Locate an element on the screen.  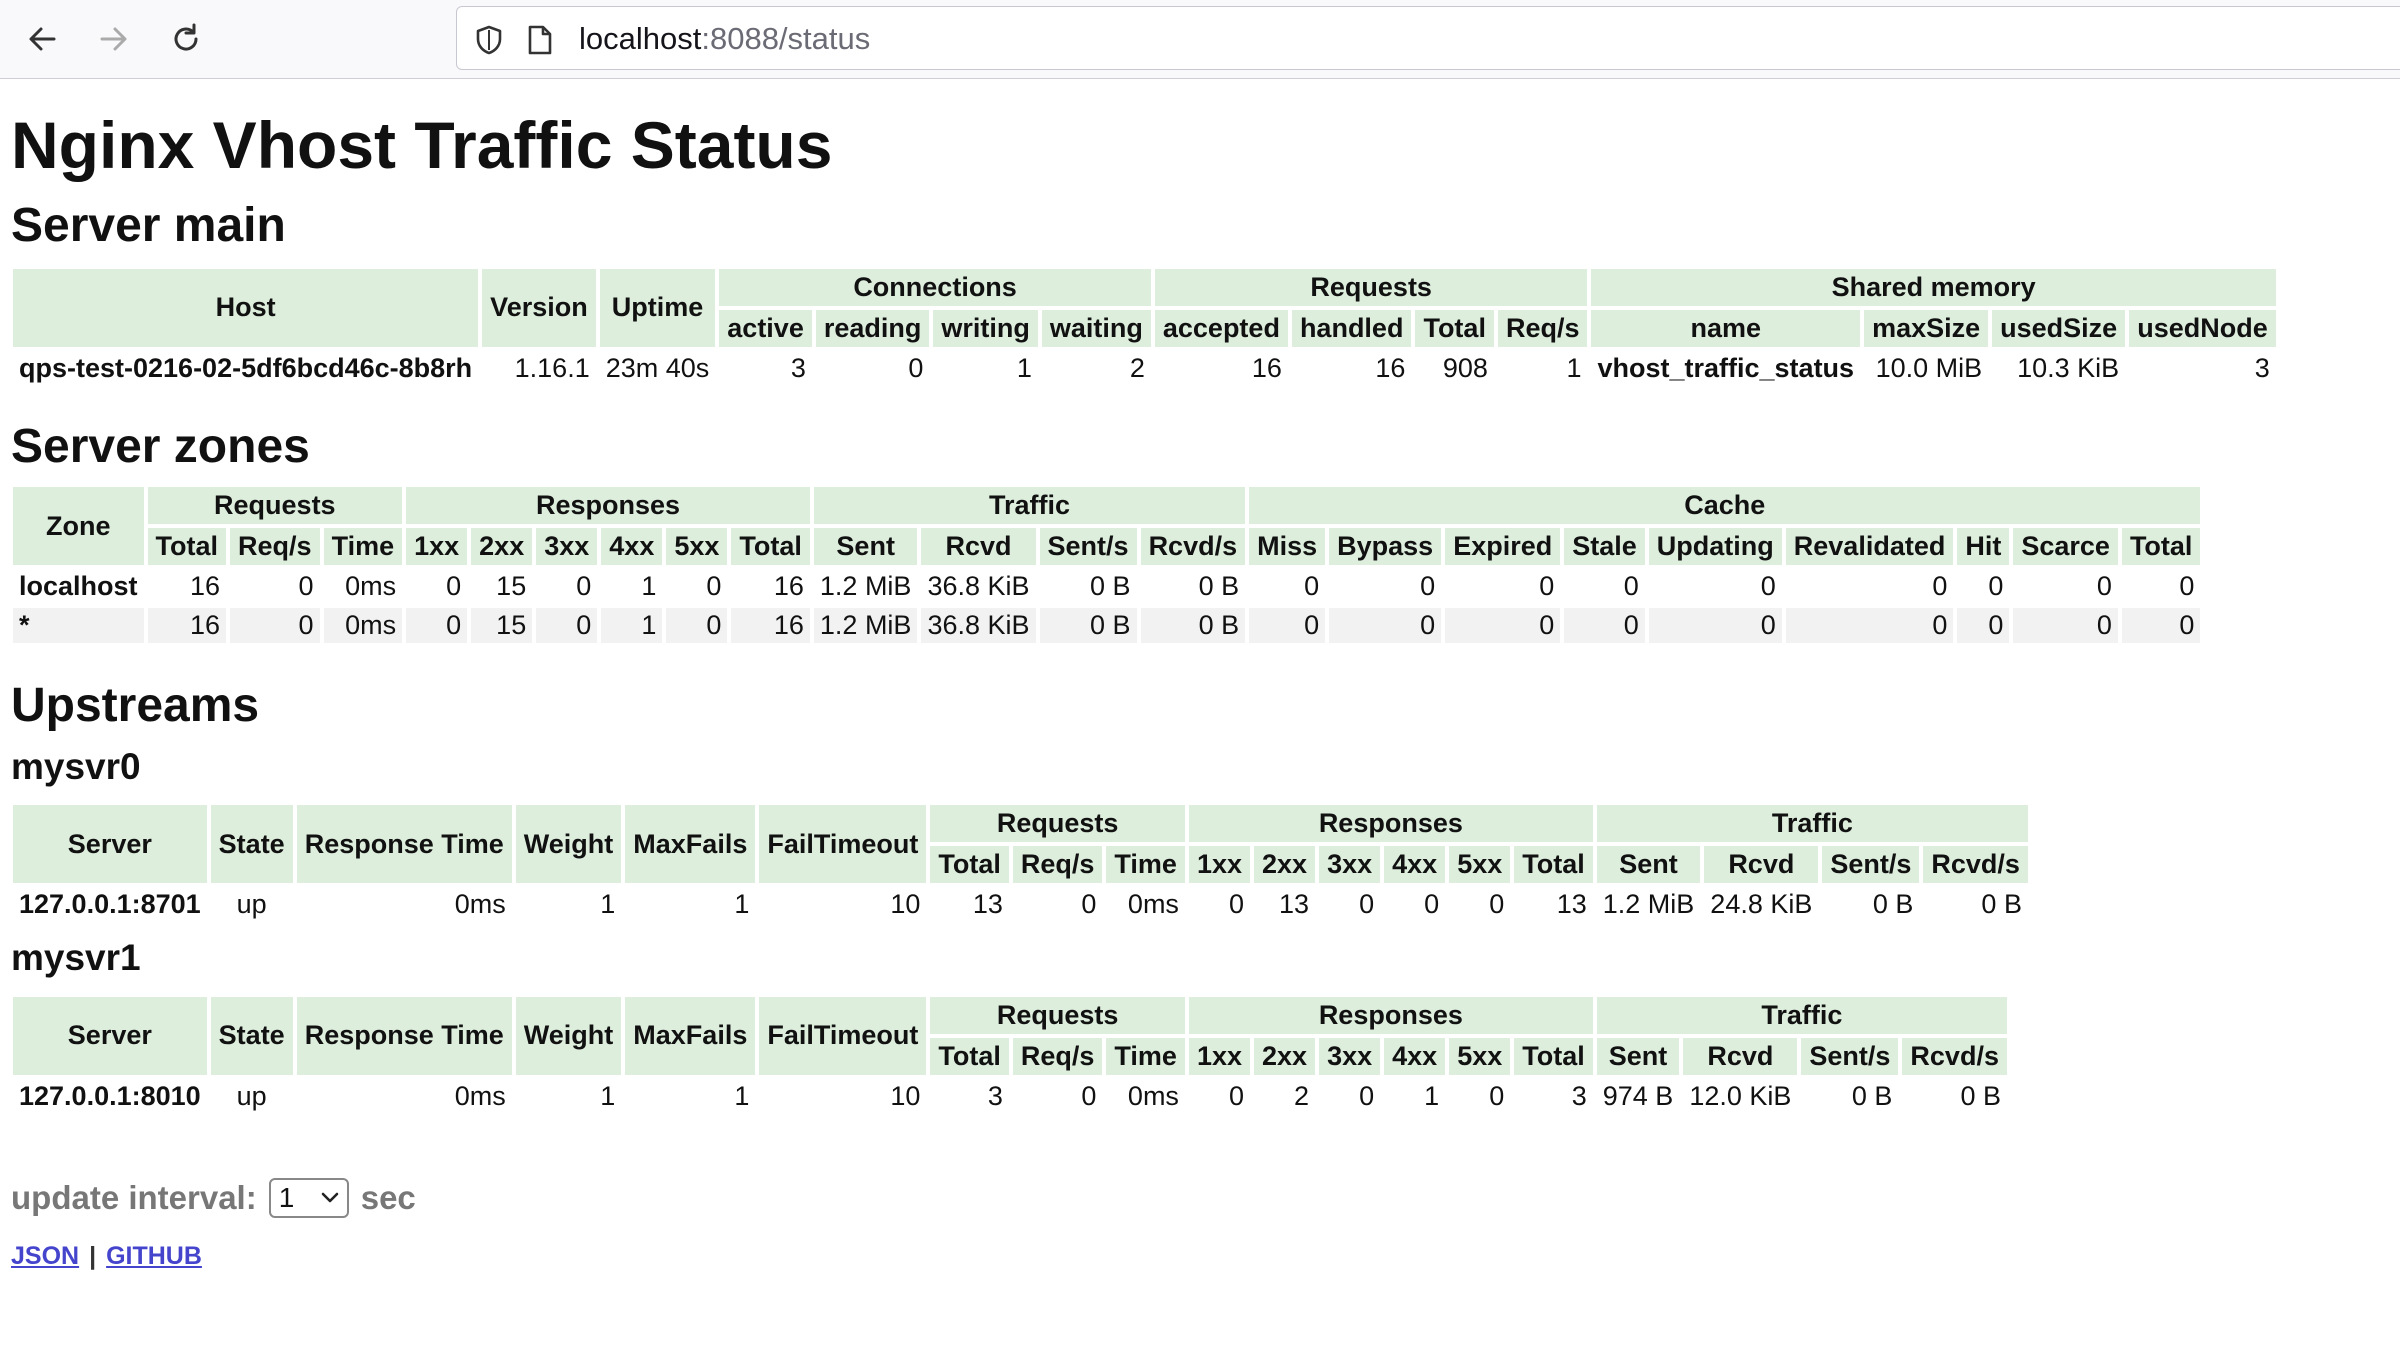
cell-shm-name: vhost_traffic_status is located at coordinates (1726, 367).